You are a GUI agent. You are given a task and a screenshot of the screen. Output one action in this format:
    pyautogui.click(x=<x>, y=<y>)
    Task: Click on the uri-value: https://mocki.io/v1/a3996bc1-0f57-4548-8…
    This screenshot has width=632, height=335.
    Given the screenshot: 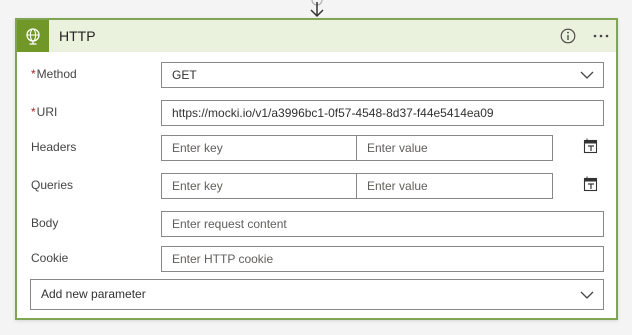 What is the action you would take?
    pyautogui.click(x=333, y=113)
    